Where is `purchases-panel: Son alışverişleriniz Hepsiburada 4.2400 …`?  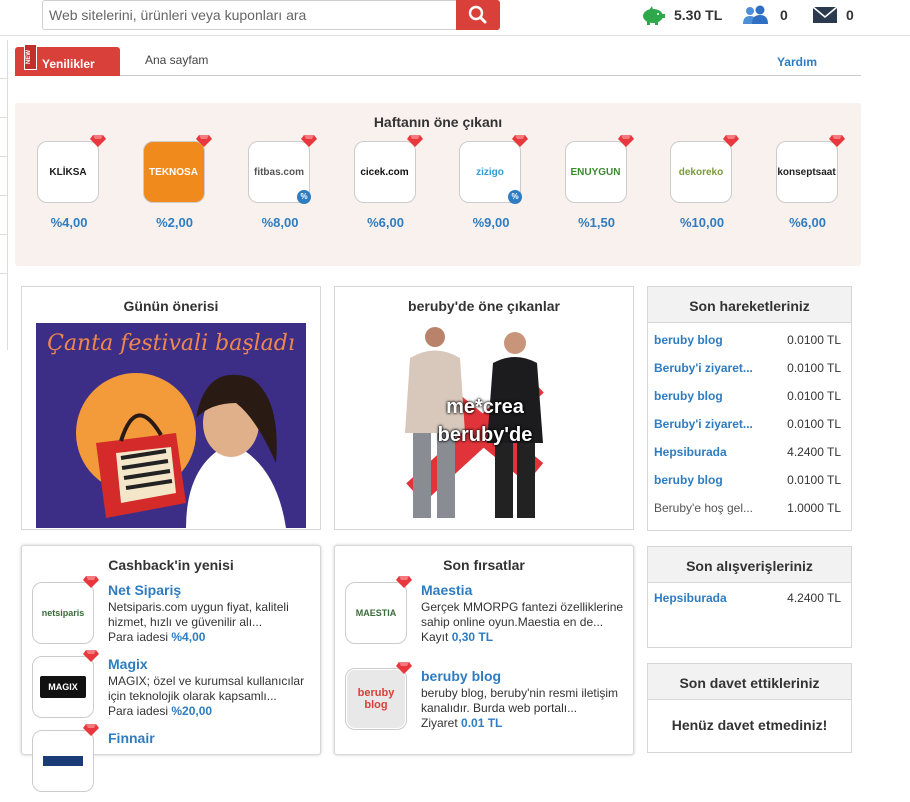 purchases-panel: Son alışverişleriniz Hepsiburada 4.2400 … is located at coordinates (749, 597).